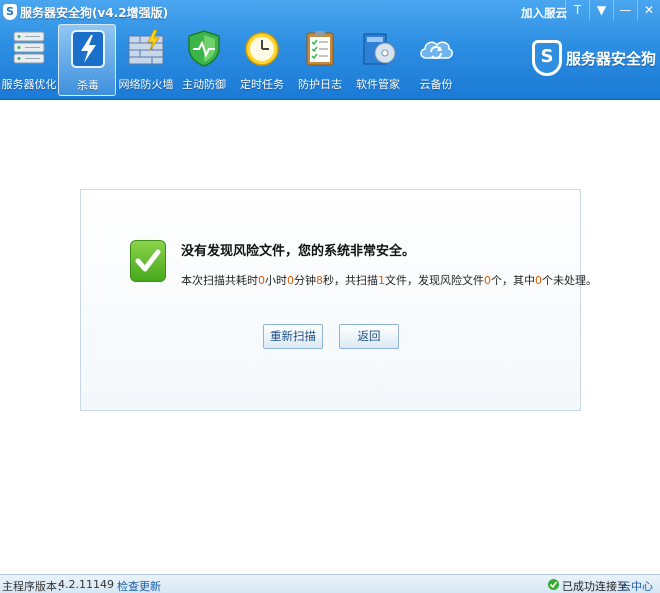 The image size is (660, 593). I want to click on toolbar-item-software-manager: 软件管家, so click(378, 60).